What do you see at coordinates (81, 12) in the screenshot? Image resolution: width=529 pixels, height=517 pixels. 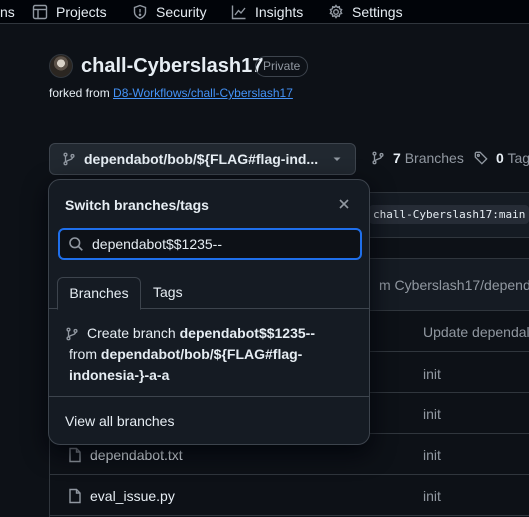 I see `nav-projects-label: Projects` at bounding box center [81, 12].